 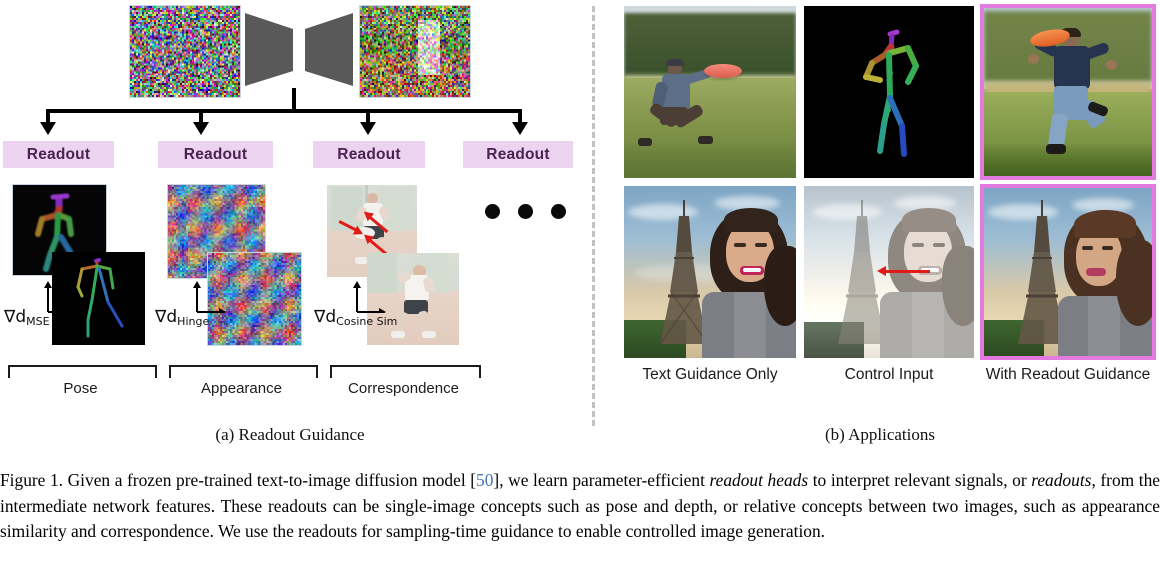 I want to click on pose-gradient-label: ∇dMSE, so click(x=27, y=317).